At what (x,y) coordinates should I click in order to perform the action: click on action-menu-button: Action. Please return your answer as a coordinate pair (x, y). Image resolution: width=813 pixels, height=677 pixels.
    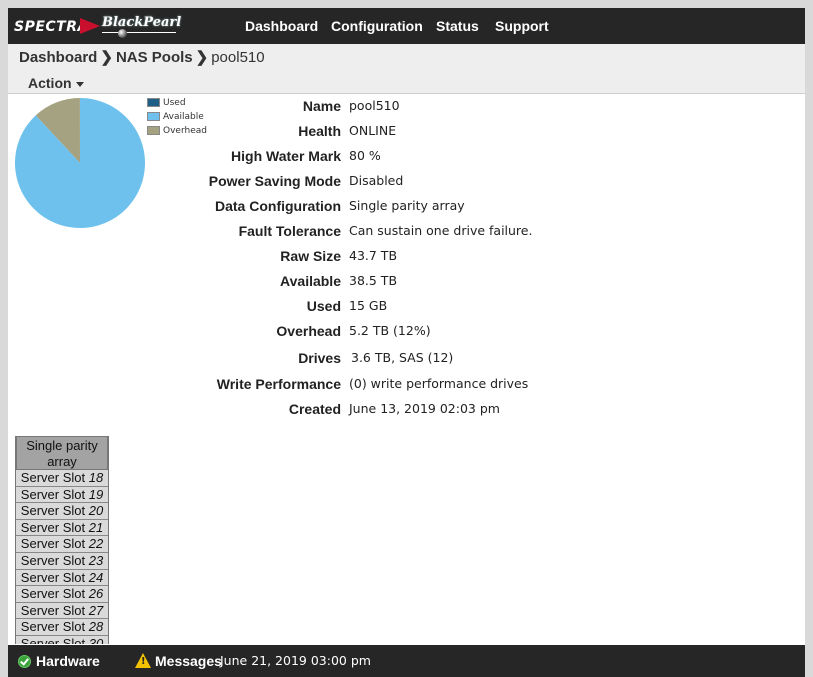
    Looking at the image, I should click on (56, 83).